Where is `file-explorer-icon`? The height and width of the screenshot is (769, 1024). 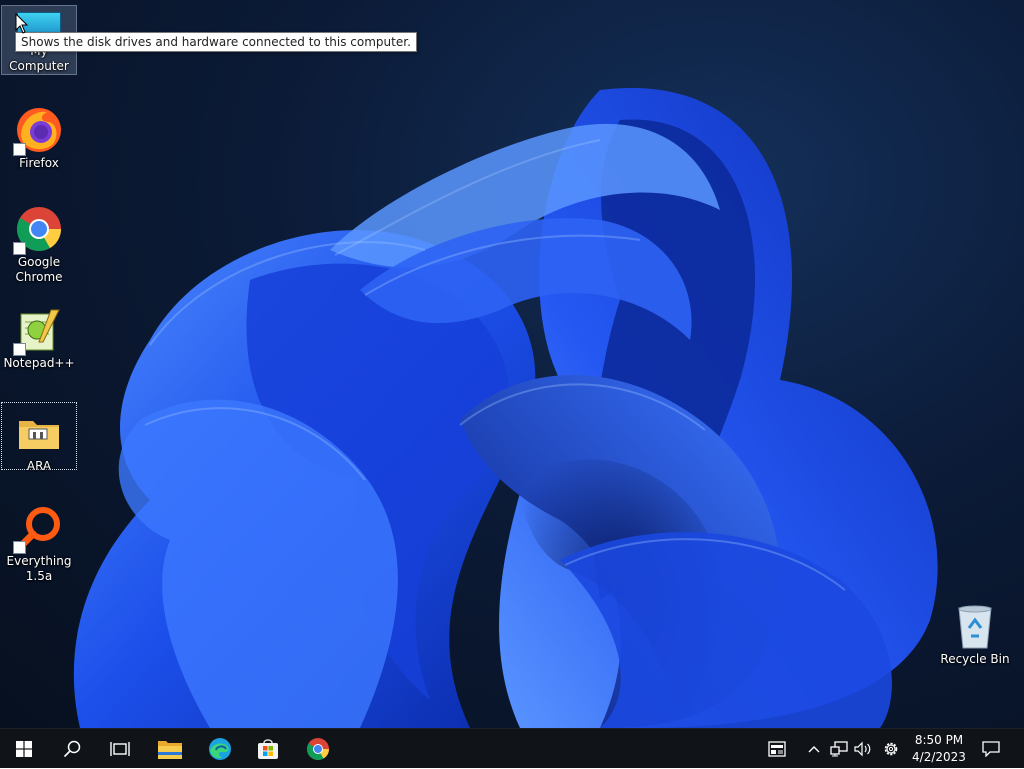 file-explorer-icon is located at coordinates (170, 750).